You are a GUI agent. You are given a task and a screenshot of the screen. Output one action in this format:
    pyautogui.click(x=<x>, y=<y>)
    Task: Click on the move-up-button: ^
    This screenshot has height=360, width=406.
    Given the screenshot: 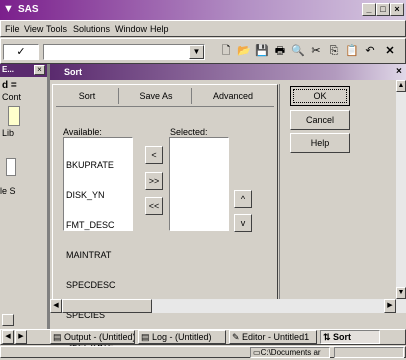 What is the action you would take?
    pyautogui.click(x=243, y=199)
    